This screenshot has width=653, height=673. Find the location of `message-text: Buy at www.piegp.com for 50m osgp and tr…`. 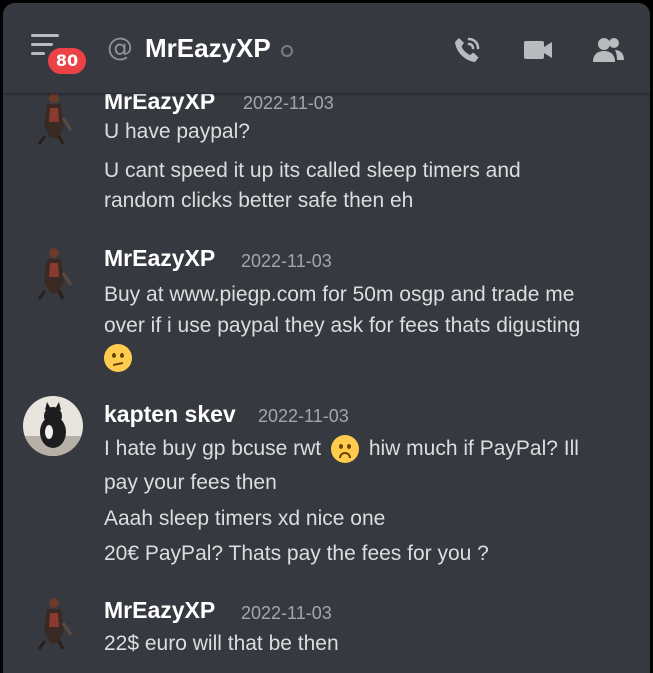

message-text: Buy at www.piegp.com for 50m osgp and tr… is located at coordinates (339, 294).